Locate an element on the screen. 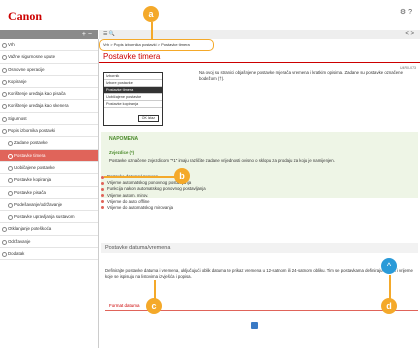 This screenshot has height=348, width=420. canon-logo: Canon is located at coordinates (25, 16).